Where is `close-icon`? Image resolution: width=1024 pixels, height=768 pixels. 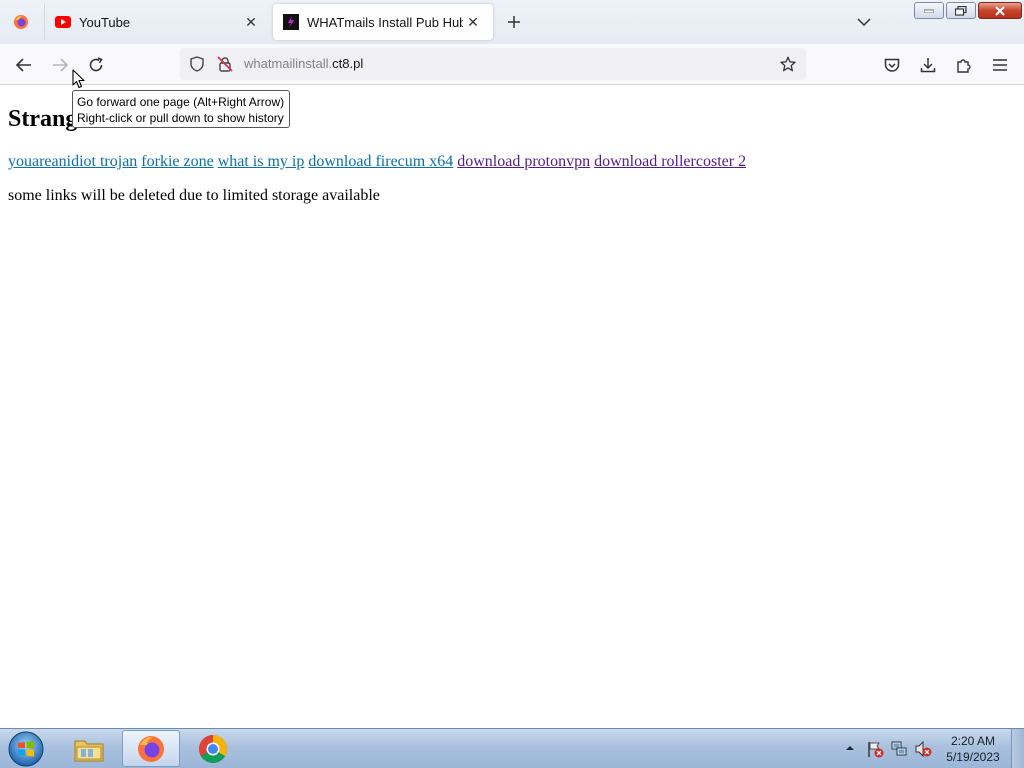 close-icon is located at coordinates (1000, 10).